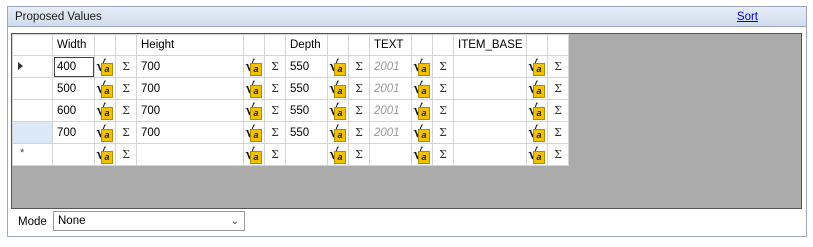 This screenshot has height=247, width=813. I want to click on cell-height, so click(190, 154).